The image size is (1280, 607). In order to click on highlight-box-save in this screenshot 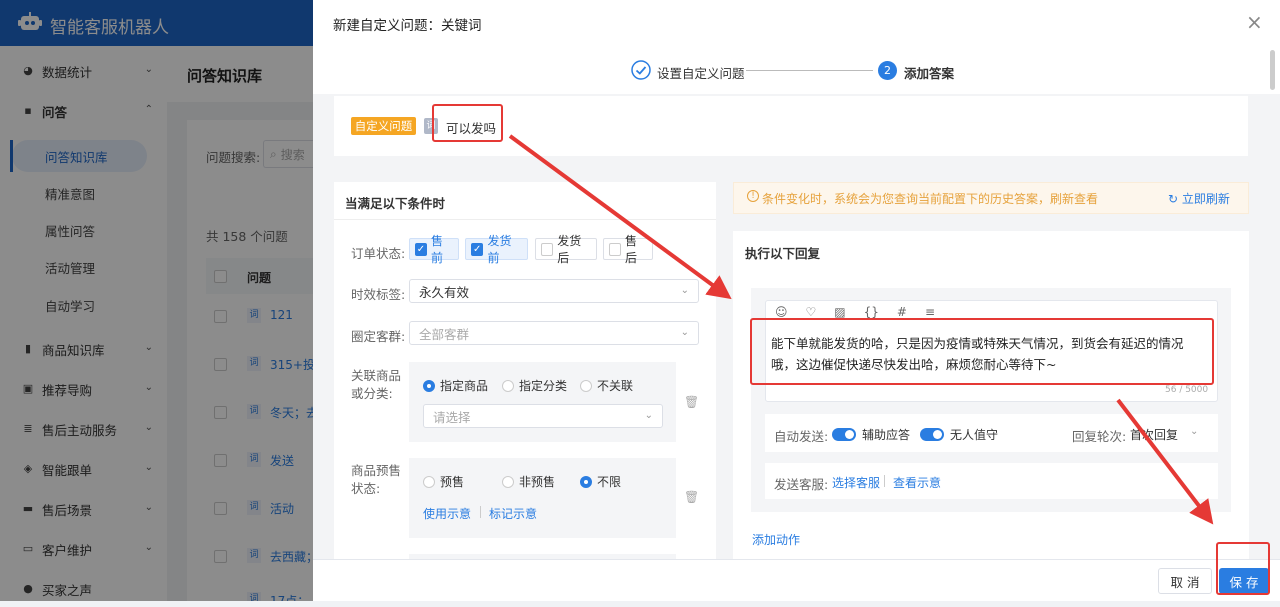, I will do `click(1243, 568)`.